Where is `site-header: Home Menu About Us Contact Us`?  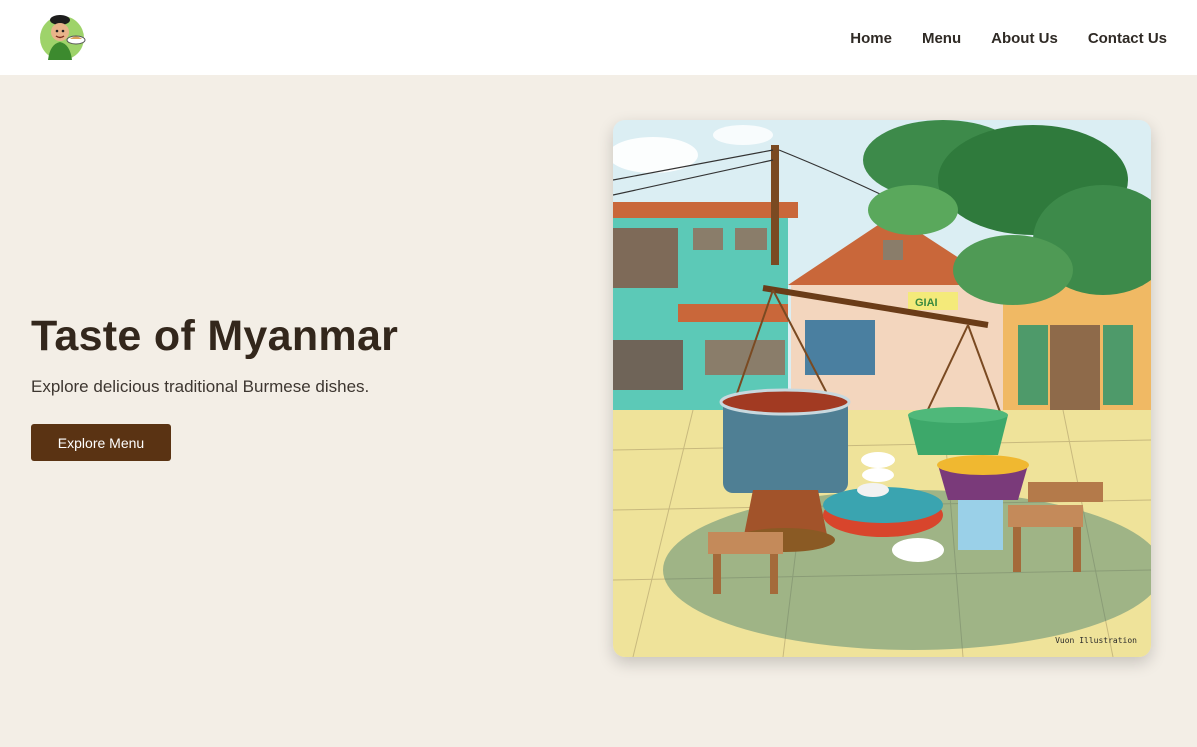 site-header: Home Menu About Us Contact Us is located at coordinates (598, 37).